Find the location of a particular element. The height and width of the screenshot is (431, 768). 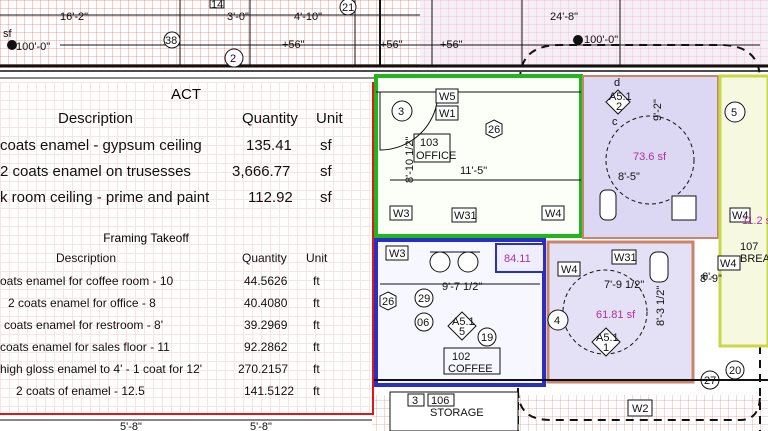

framing-row-quantity: 270.2157 is located at coordinates (263, 369).